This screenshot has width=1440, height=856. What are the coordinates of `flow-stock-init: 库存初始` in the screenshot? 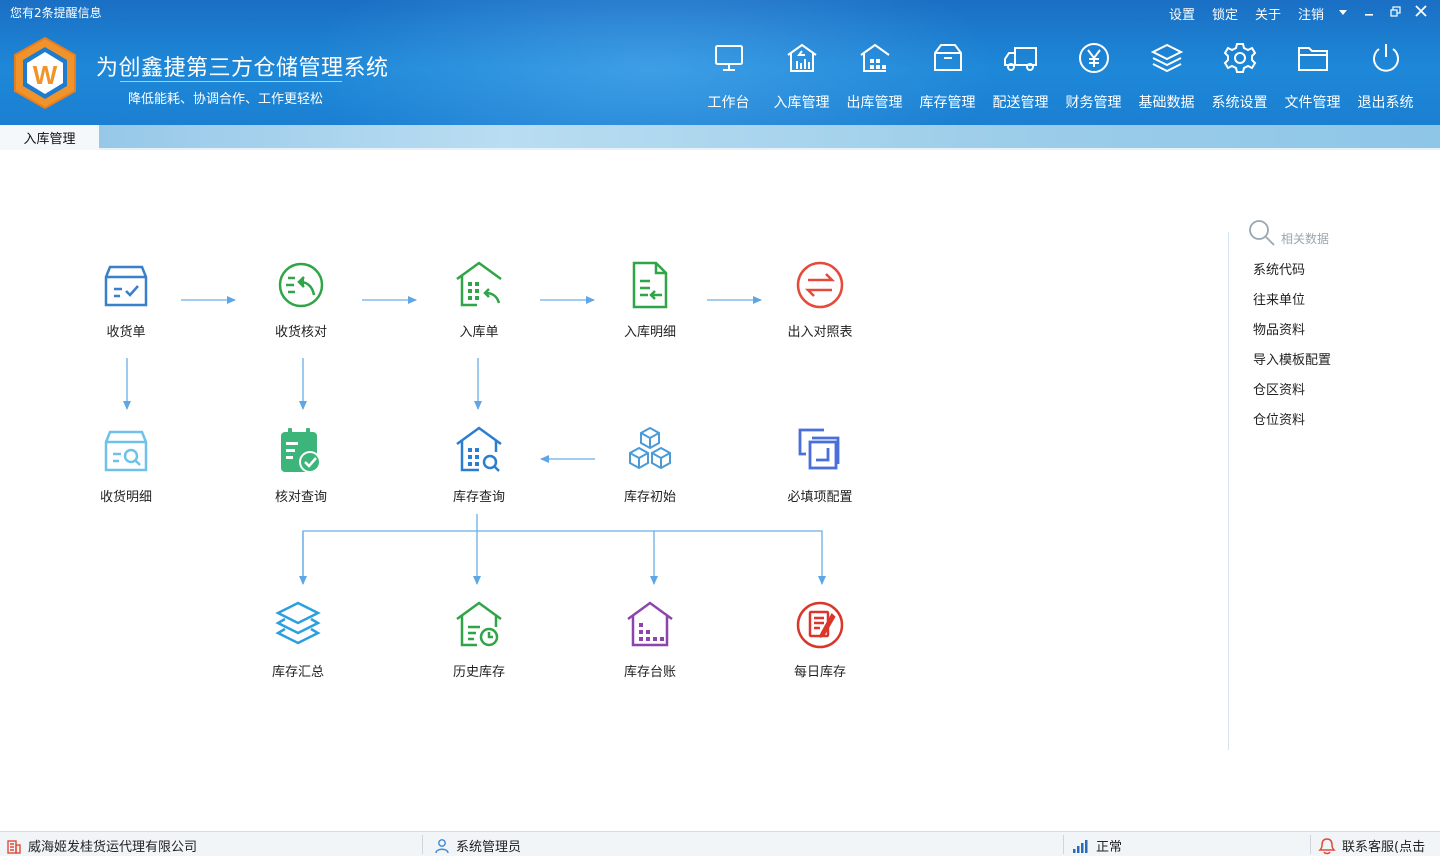 It's located at (650, 464).